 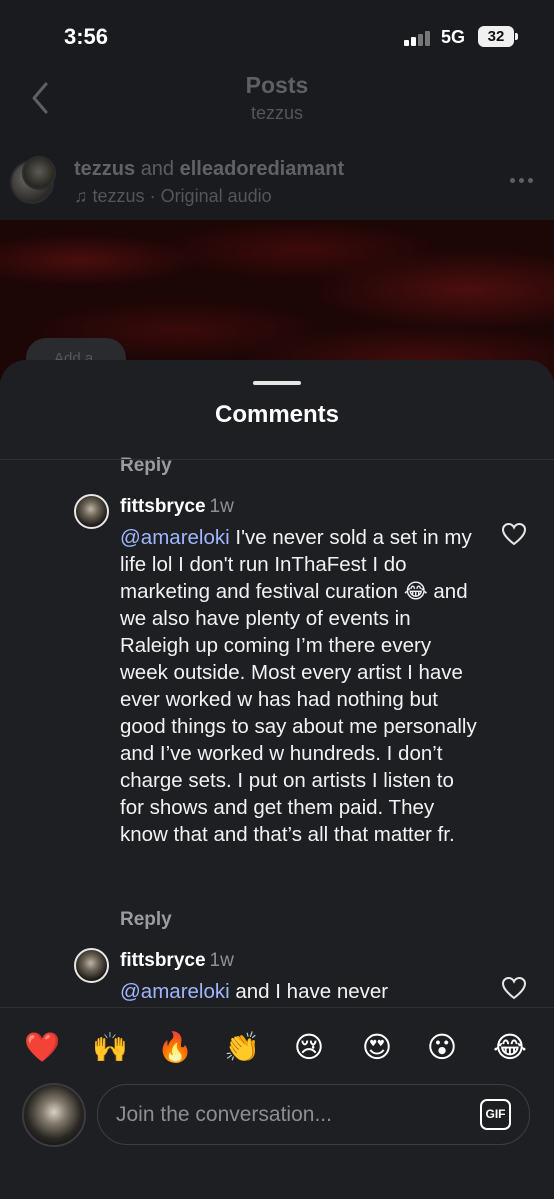 What do you see at coordinates (277, 1048) in the screenshot?
I see `quick-reactions: ❤️ 🙌 🔥 👏 😢 😍 😮 😂` at bounding box center [277, 1048].